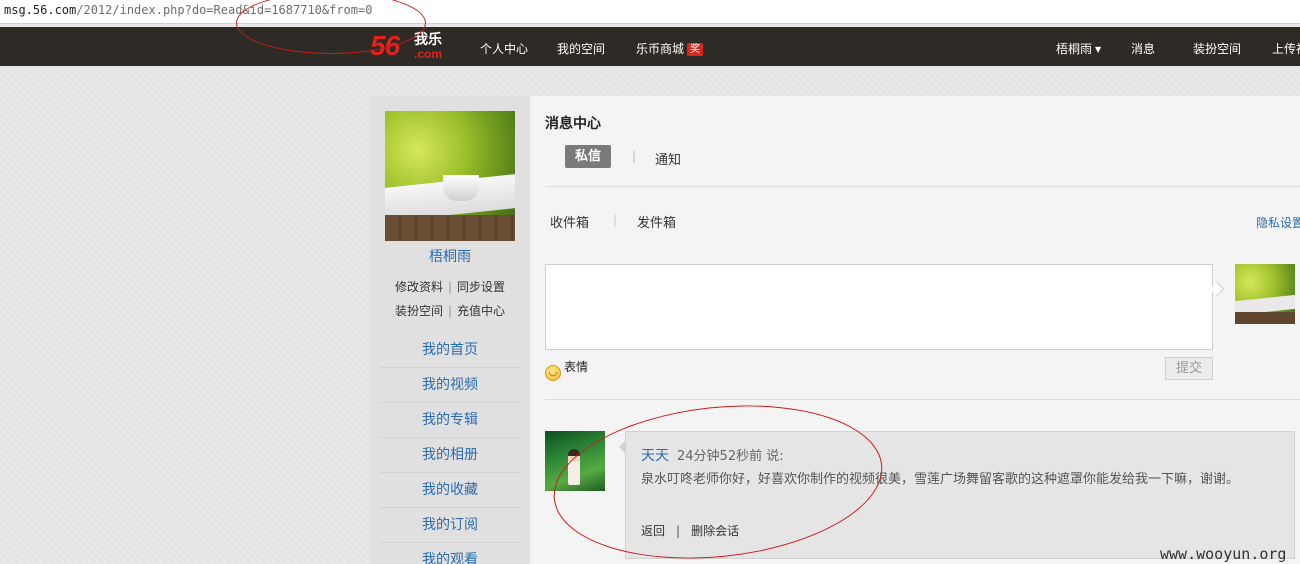 The width and height of the screenshot is (1300, 564). Describe the element at coordinates (40, 10) in the screenshot. I see `url-host: msg.56.com` at that location.